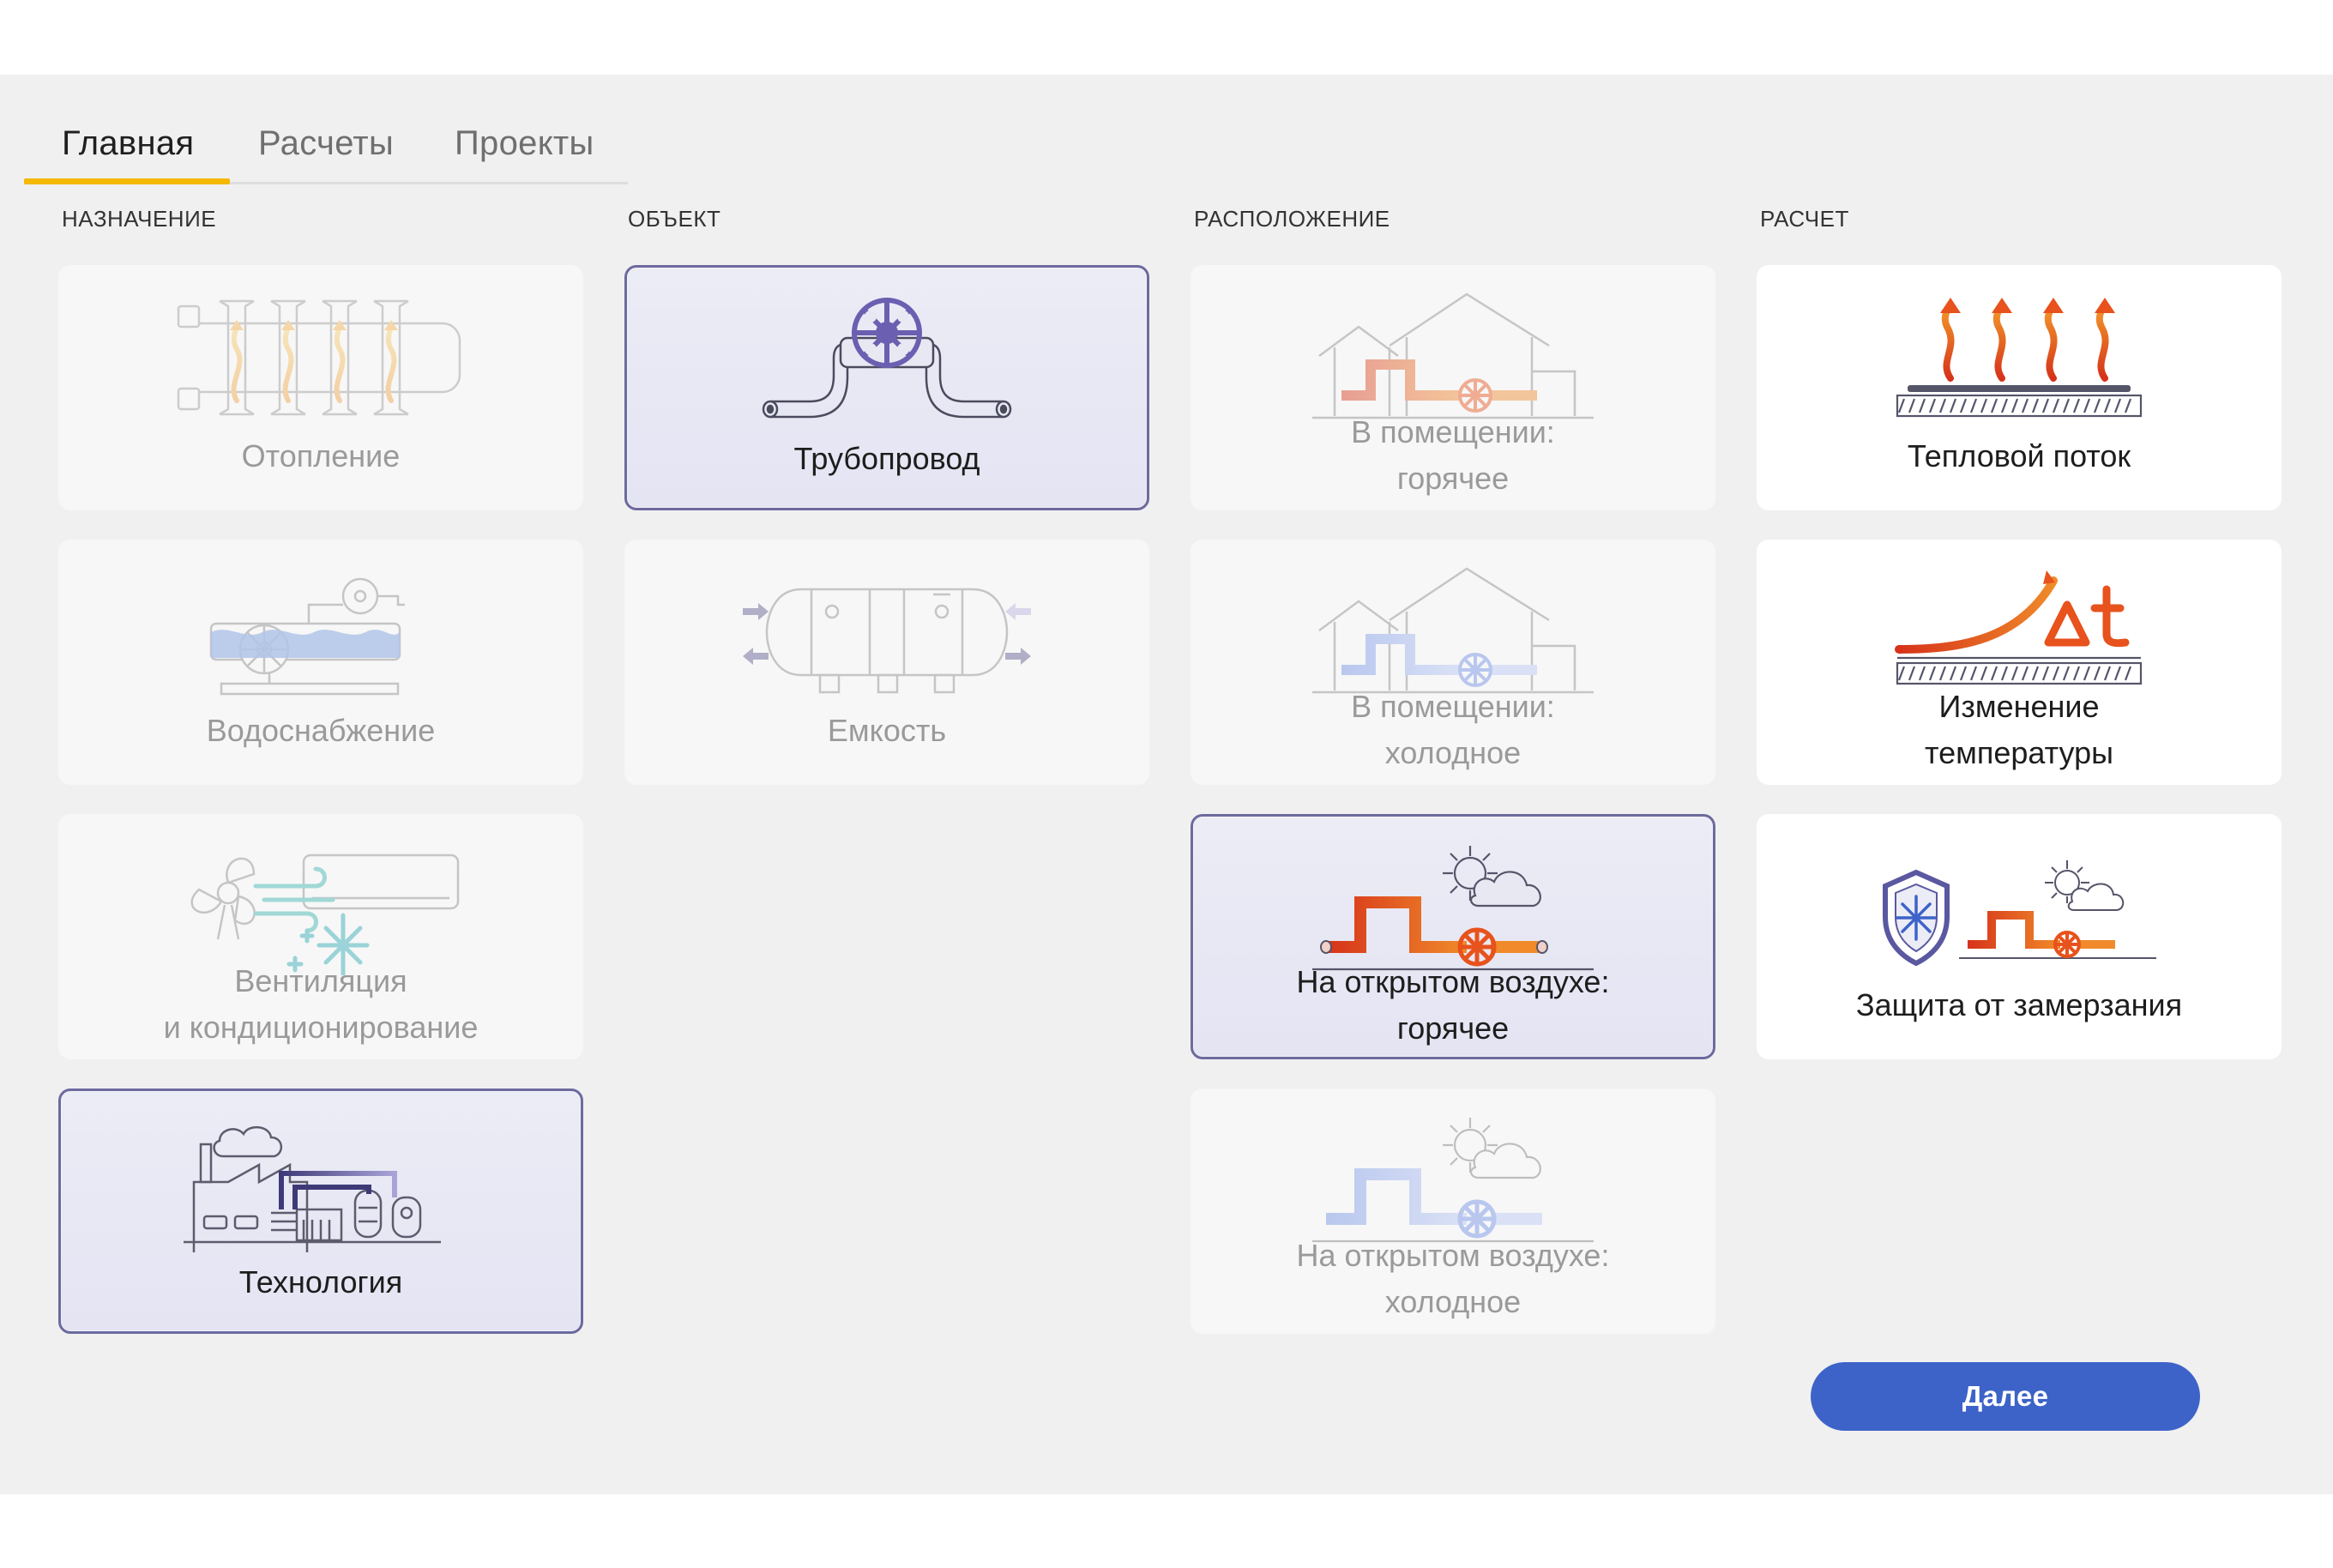 This screenshot has height=1568, width=2333. I want to click on option-water-supply: Водоснабжение, so click(320, 662).